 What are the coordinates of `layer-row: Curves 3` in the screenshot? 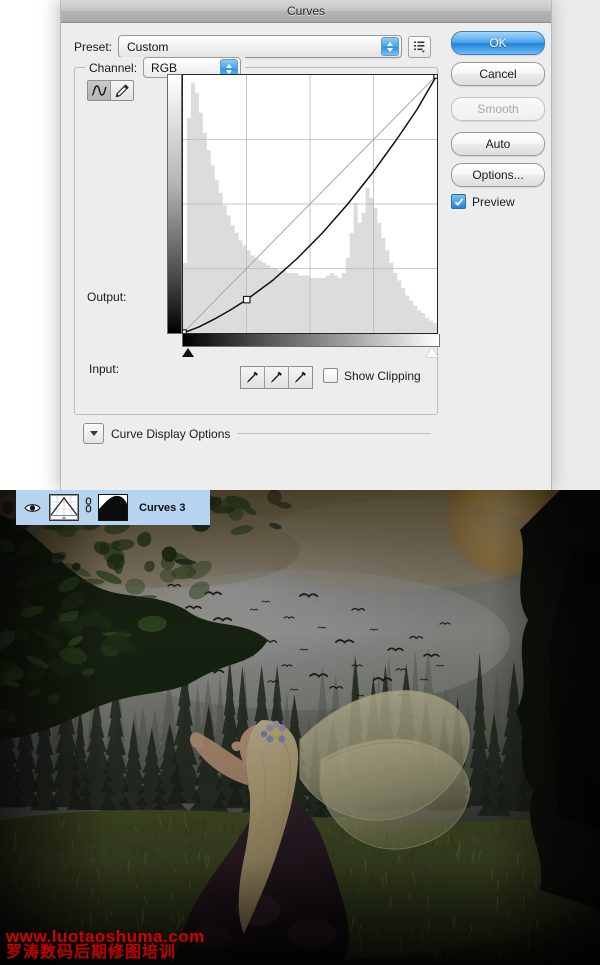 It's located at (113, 507).